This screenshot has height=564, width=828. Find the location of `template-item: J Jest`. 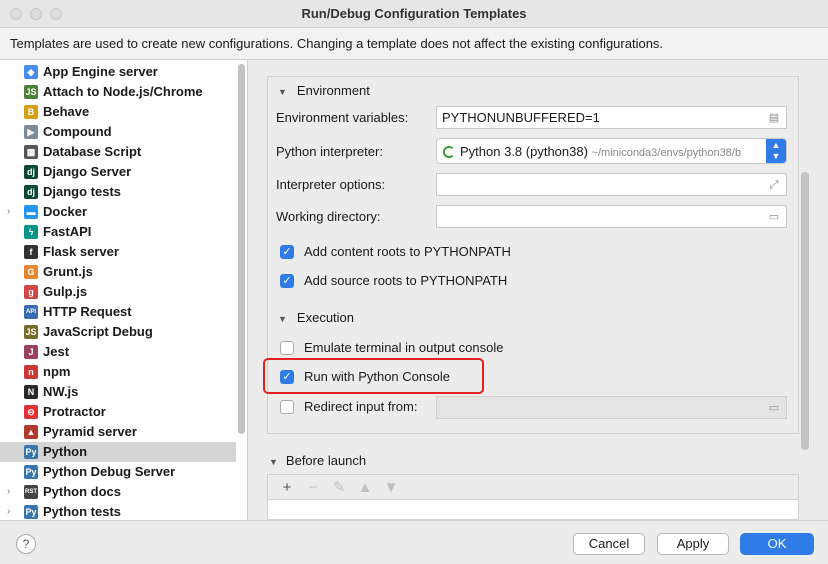

template-item: J Jest is located at coordinates (118, 352).